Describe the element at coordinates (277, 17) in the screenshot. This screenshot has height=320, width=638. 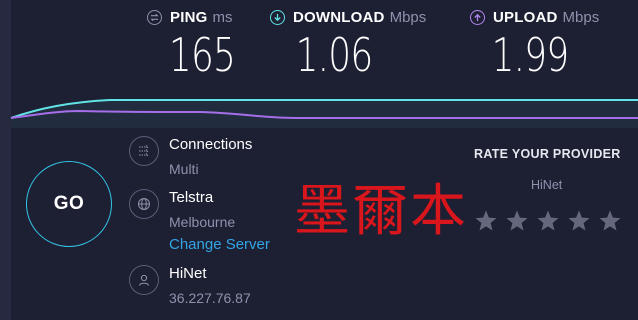
I see `download-arrow-icon` at that location.